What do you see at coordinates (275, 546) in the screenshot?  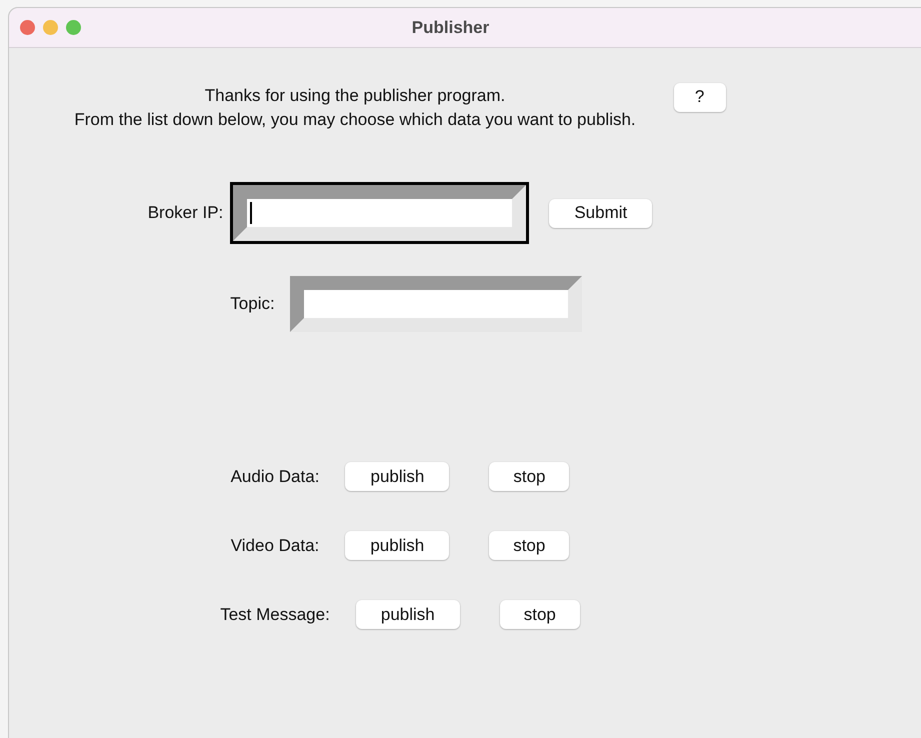 I see `data-label: Video Data:` at bounding box center [275, 546].